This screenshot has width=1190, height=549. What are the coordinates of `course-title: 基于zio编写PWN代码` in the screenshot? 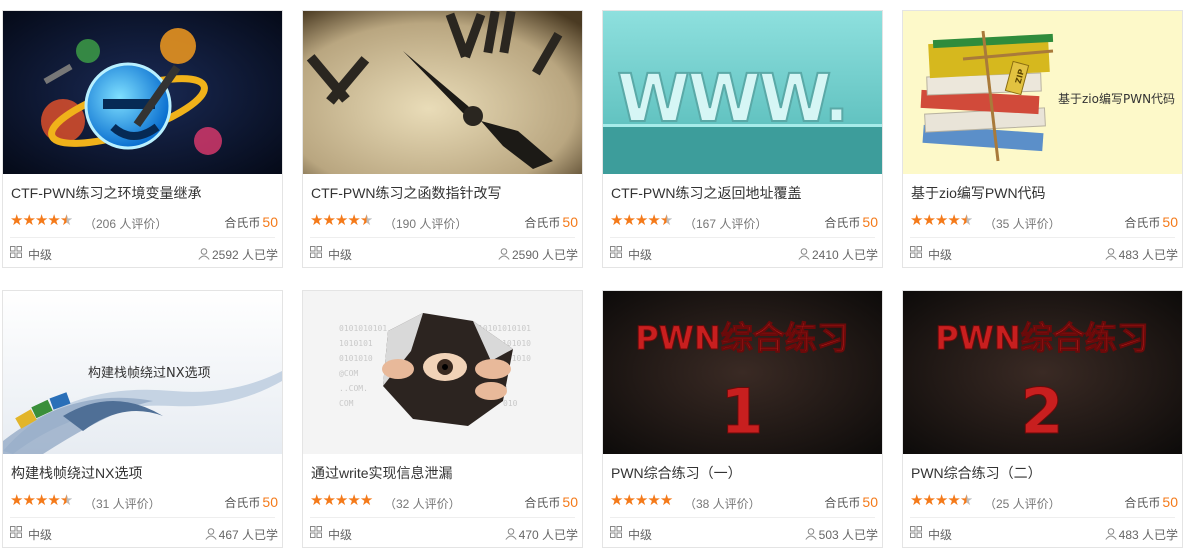 It's located at (1043, 193).